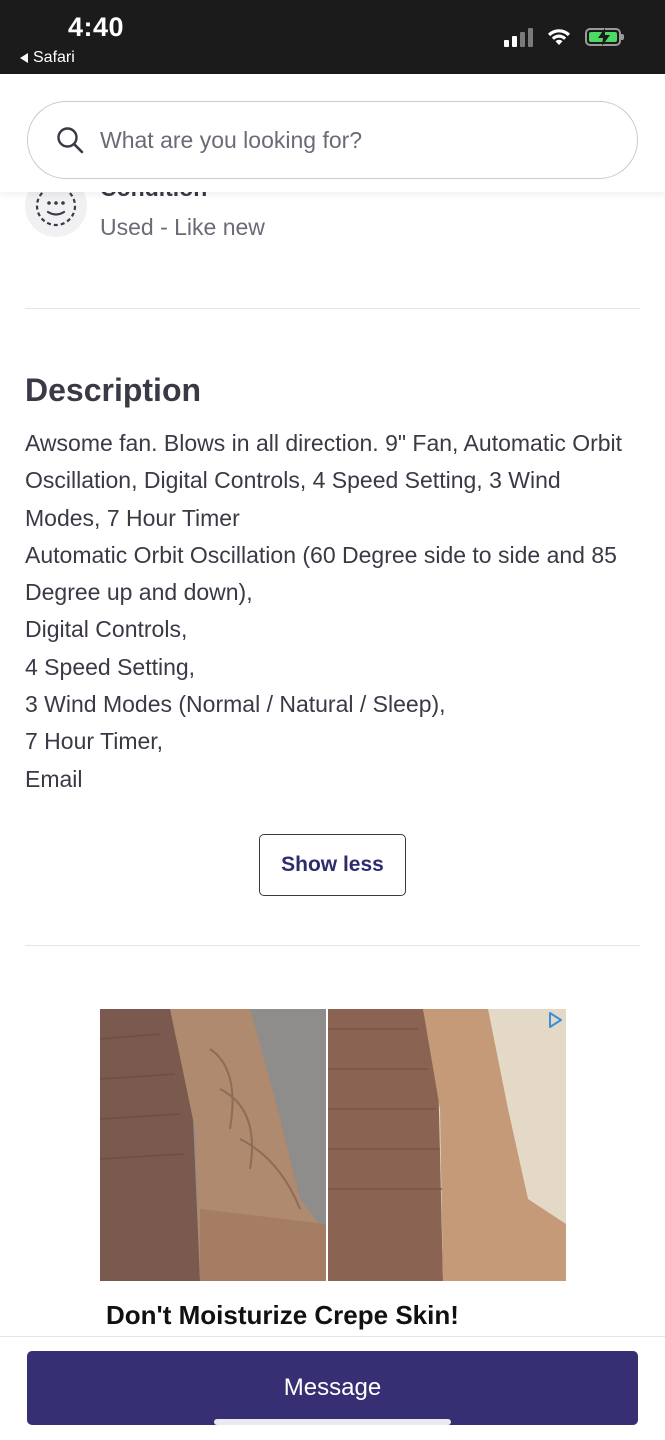 This screenshot has height=1440, width=665. Describe the element at coordinates (113, 390) in the screenshot. I see `description-title: Description` at that location.